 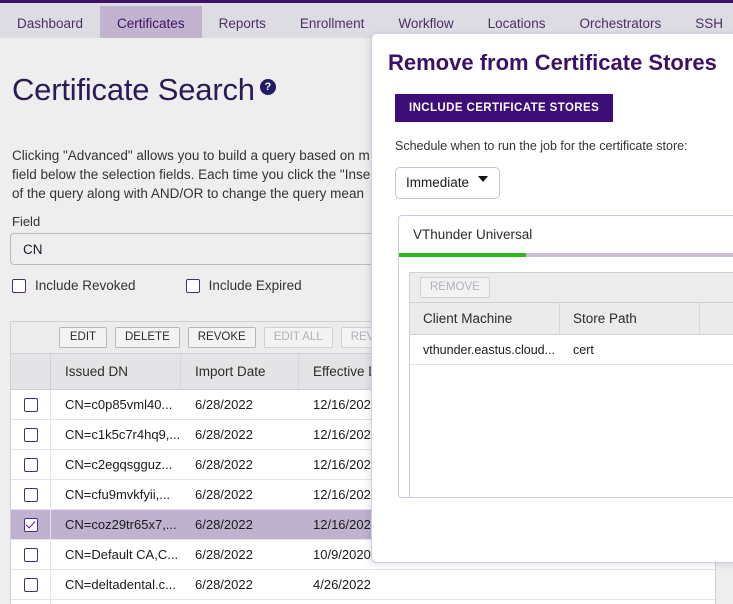 I want to click on store-table-toolbar: REMOVE, so click(x=571, y=288).